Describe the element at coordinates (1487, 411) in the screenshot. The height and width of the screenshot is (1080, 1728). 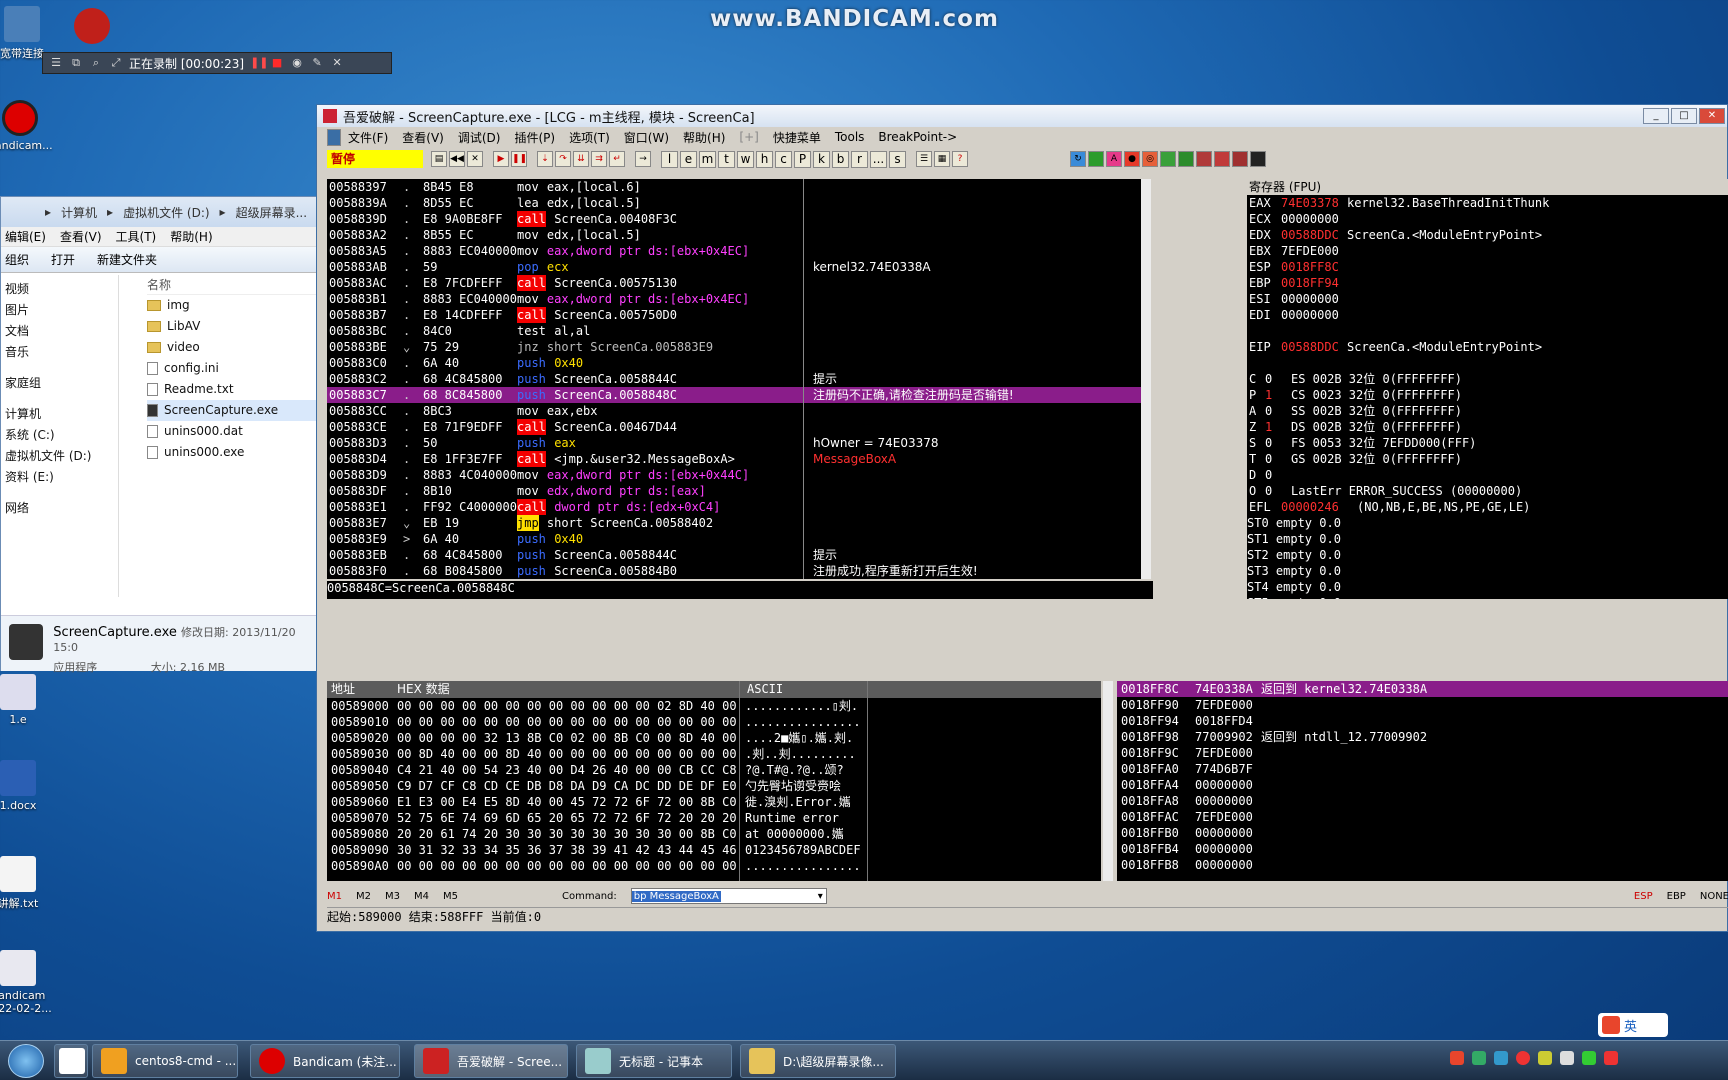
I see `flag-row: A 0 SS 002B 32位 0(FFFFFFFF)` at that location.